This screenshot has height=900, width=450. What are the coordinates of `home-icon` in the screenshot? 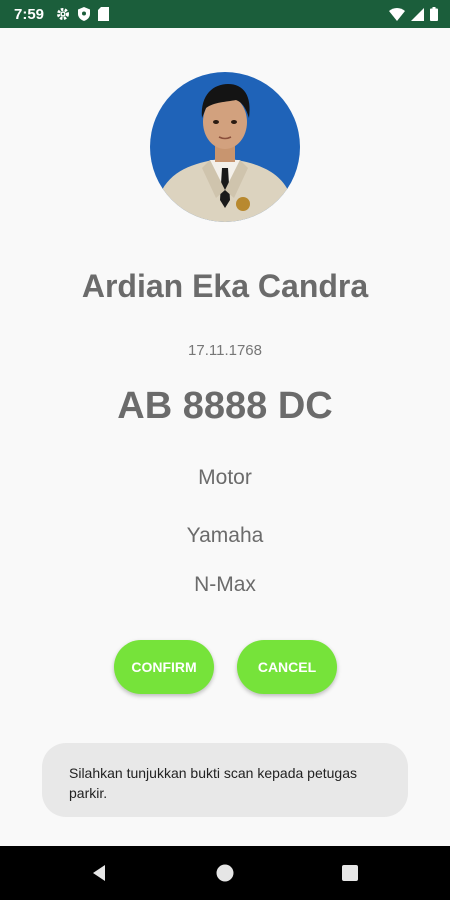 It's located at (225, 873).